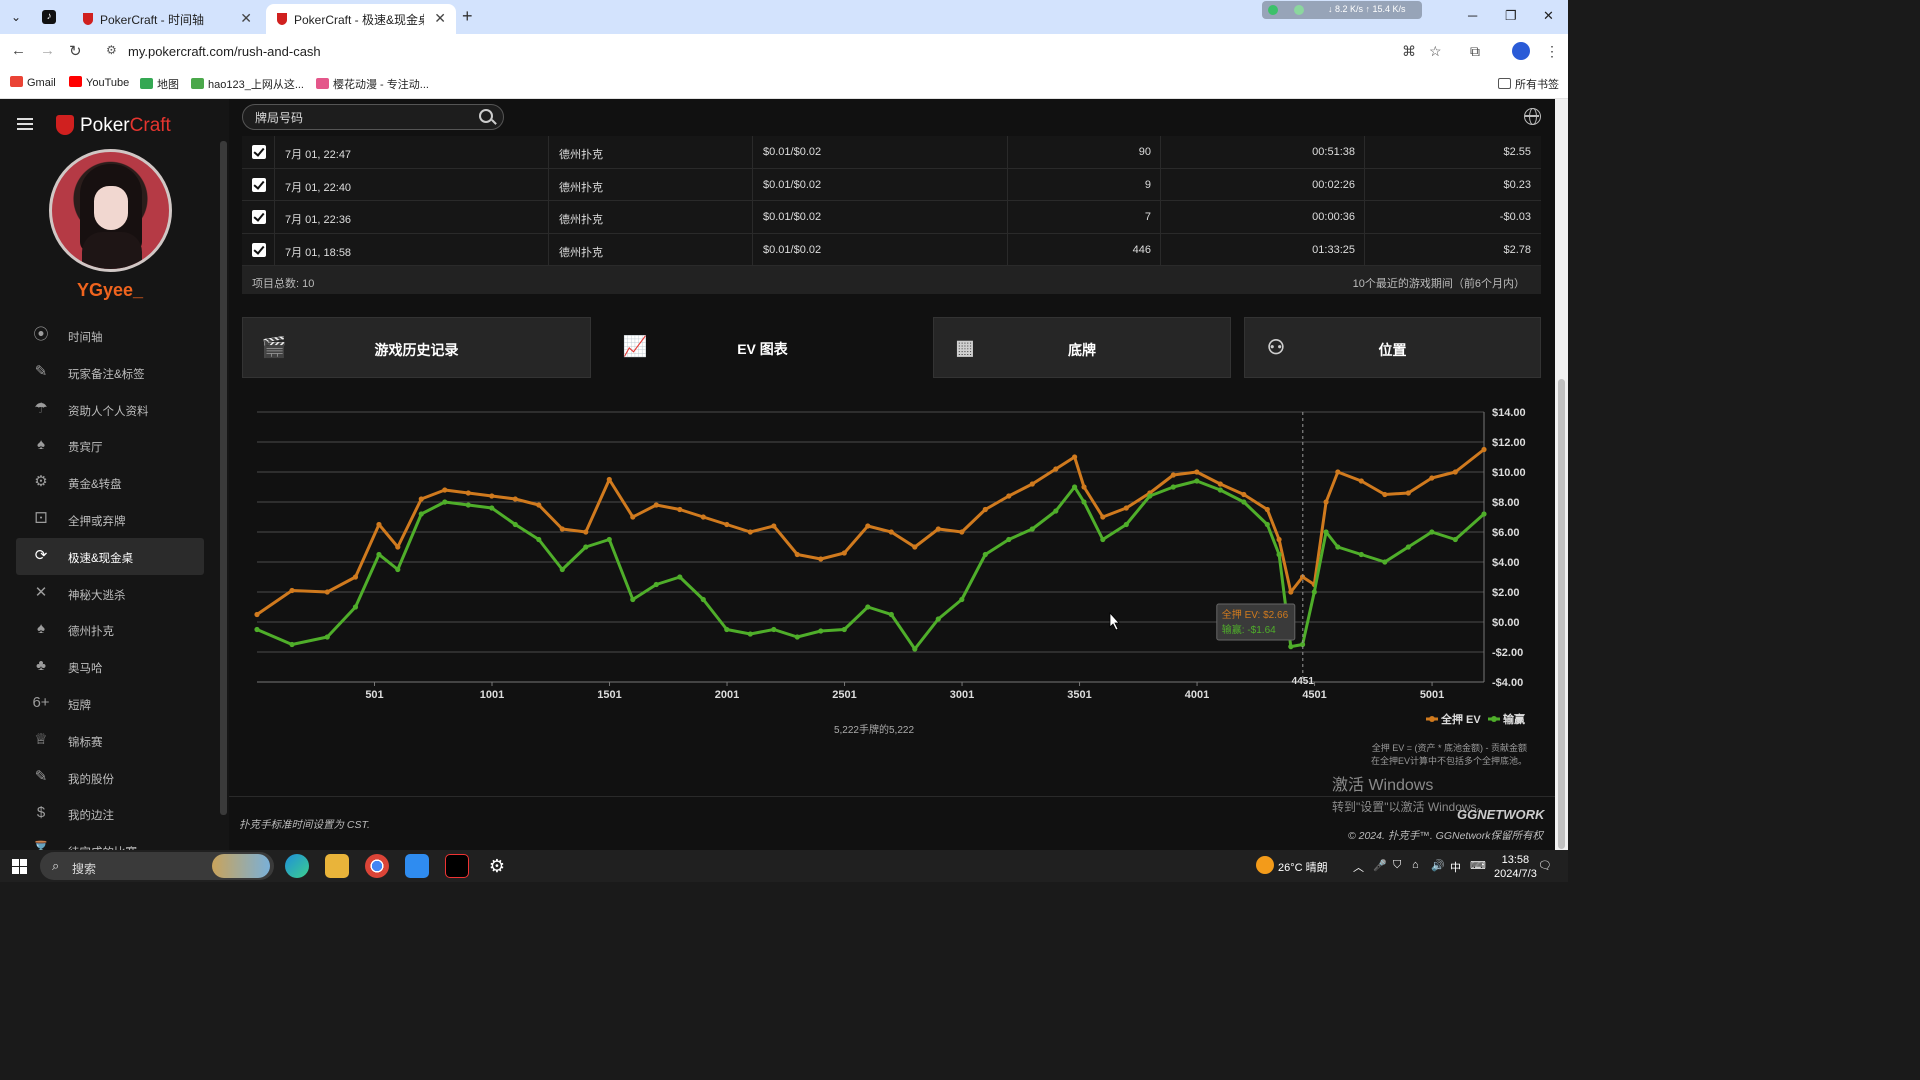  I want to click on sidebar-item: ♕ 锦标赛, so click(110, 740).